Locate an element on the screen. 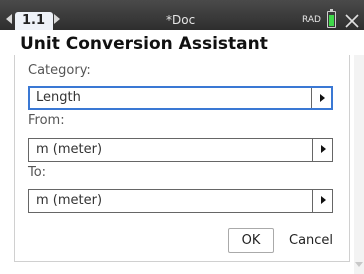 The image size is (364, 274). scroll-down-icon is located at coordinates (359, 264).